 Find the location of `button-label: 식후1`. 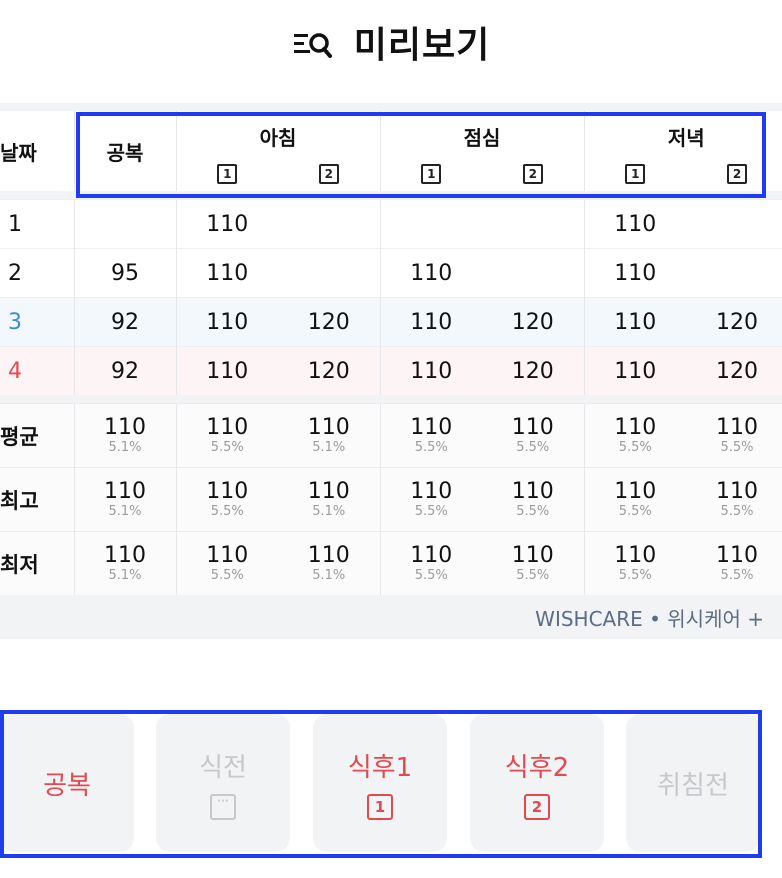

button-label: 식후1 is located at coordinates (380, 767).